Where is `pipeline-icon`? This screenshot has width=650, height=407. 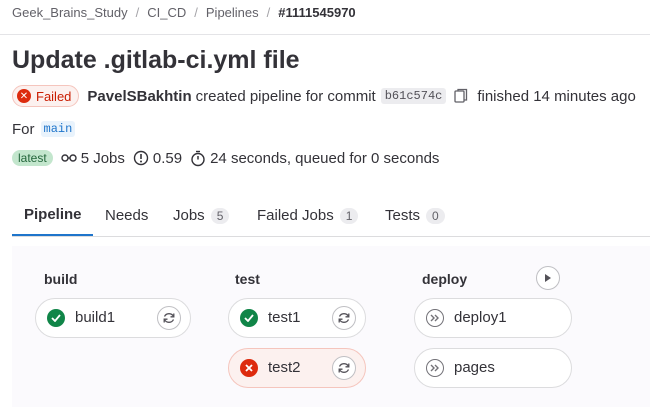 pipeline-icon is located at coordinates (68, 158).